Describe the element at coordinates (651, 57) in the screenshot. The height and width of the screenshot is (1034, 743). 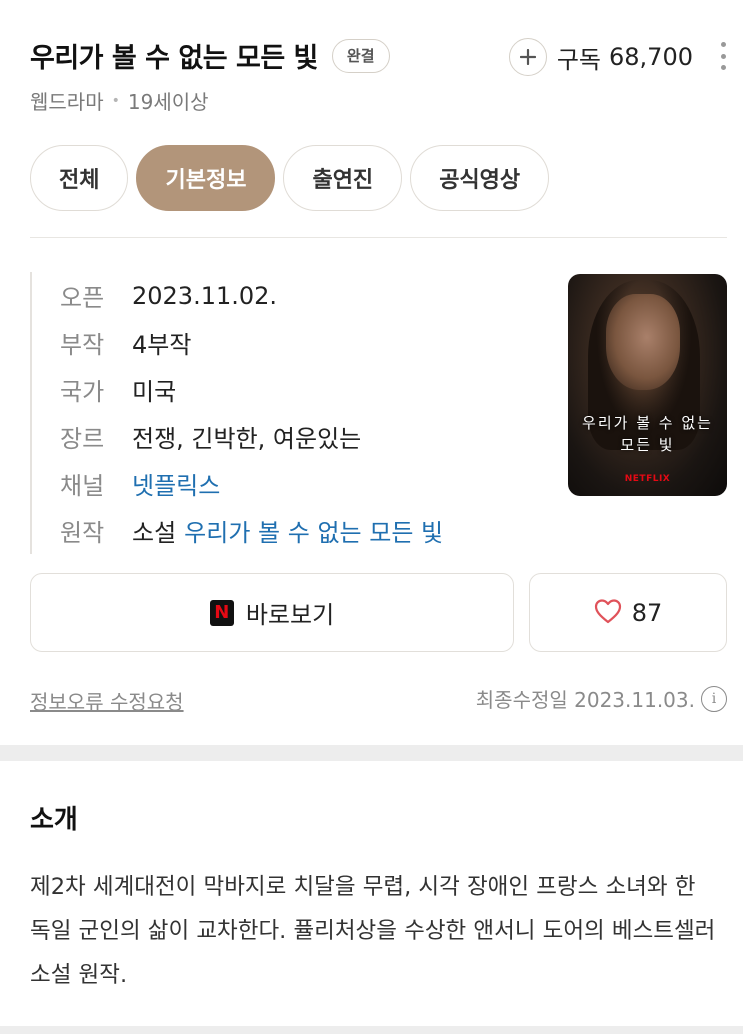
I see `subscribe-count: 68,700` at that location.